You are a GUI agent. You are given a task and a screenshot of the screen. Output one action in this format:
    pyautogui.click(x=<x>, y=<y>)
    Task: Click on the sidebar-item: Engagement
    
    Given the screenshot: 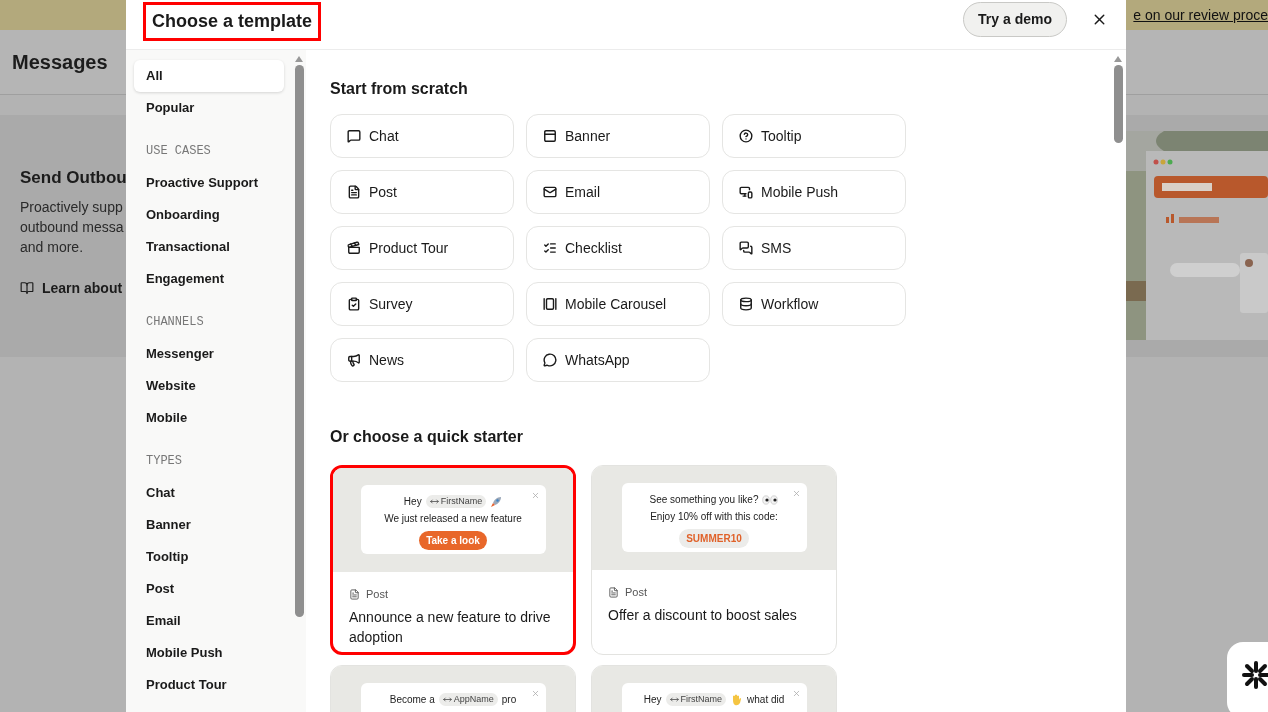 What is the action you would take?
    pyautogui.click(x=209, y=279)
    